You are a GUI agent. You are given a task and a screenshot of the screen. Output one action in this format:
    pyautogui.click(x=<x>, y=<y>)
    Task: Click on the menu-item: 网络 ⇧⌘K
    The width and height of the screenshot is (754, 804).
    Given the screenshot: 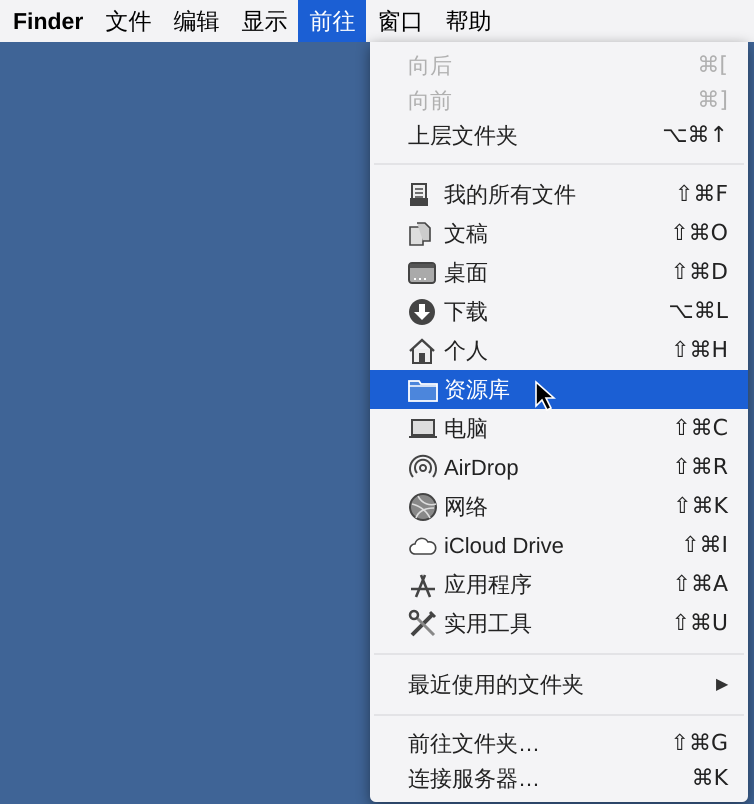 What is the action you would take?
    pyautogui.click(x=559, y=506)
    